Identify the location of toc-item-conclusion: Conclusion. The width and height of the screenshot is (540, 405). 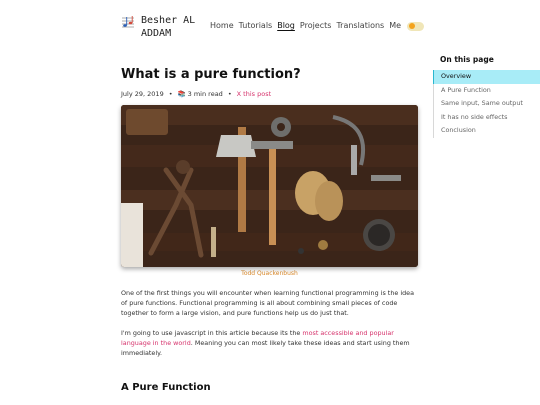
(486, 131).